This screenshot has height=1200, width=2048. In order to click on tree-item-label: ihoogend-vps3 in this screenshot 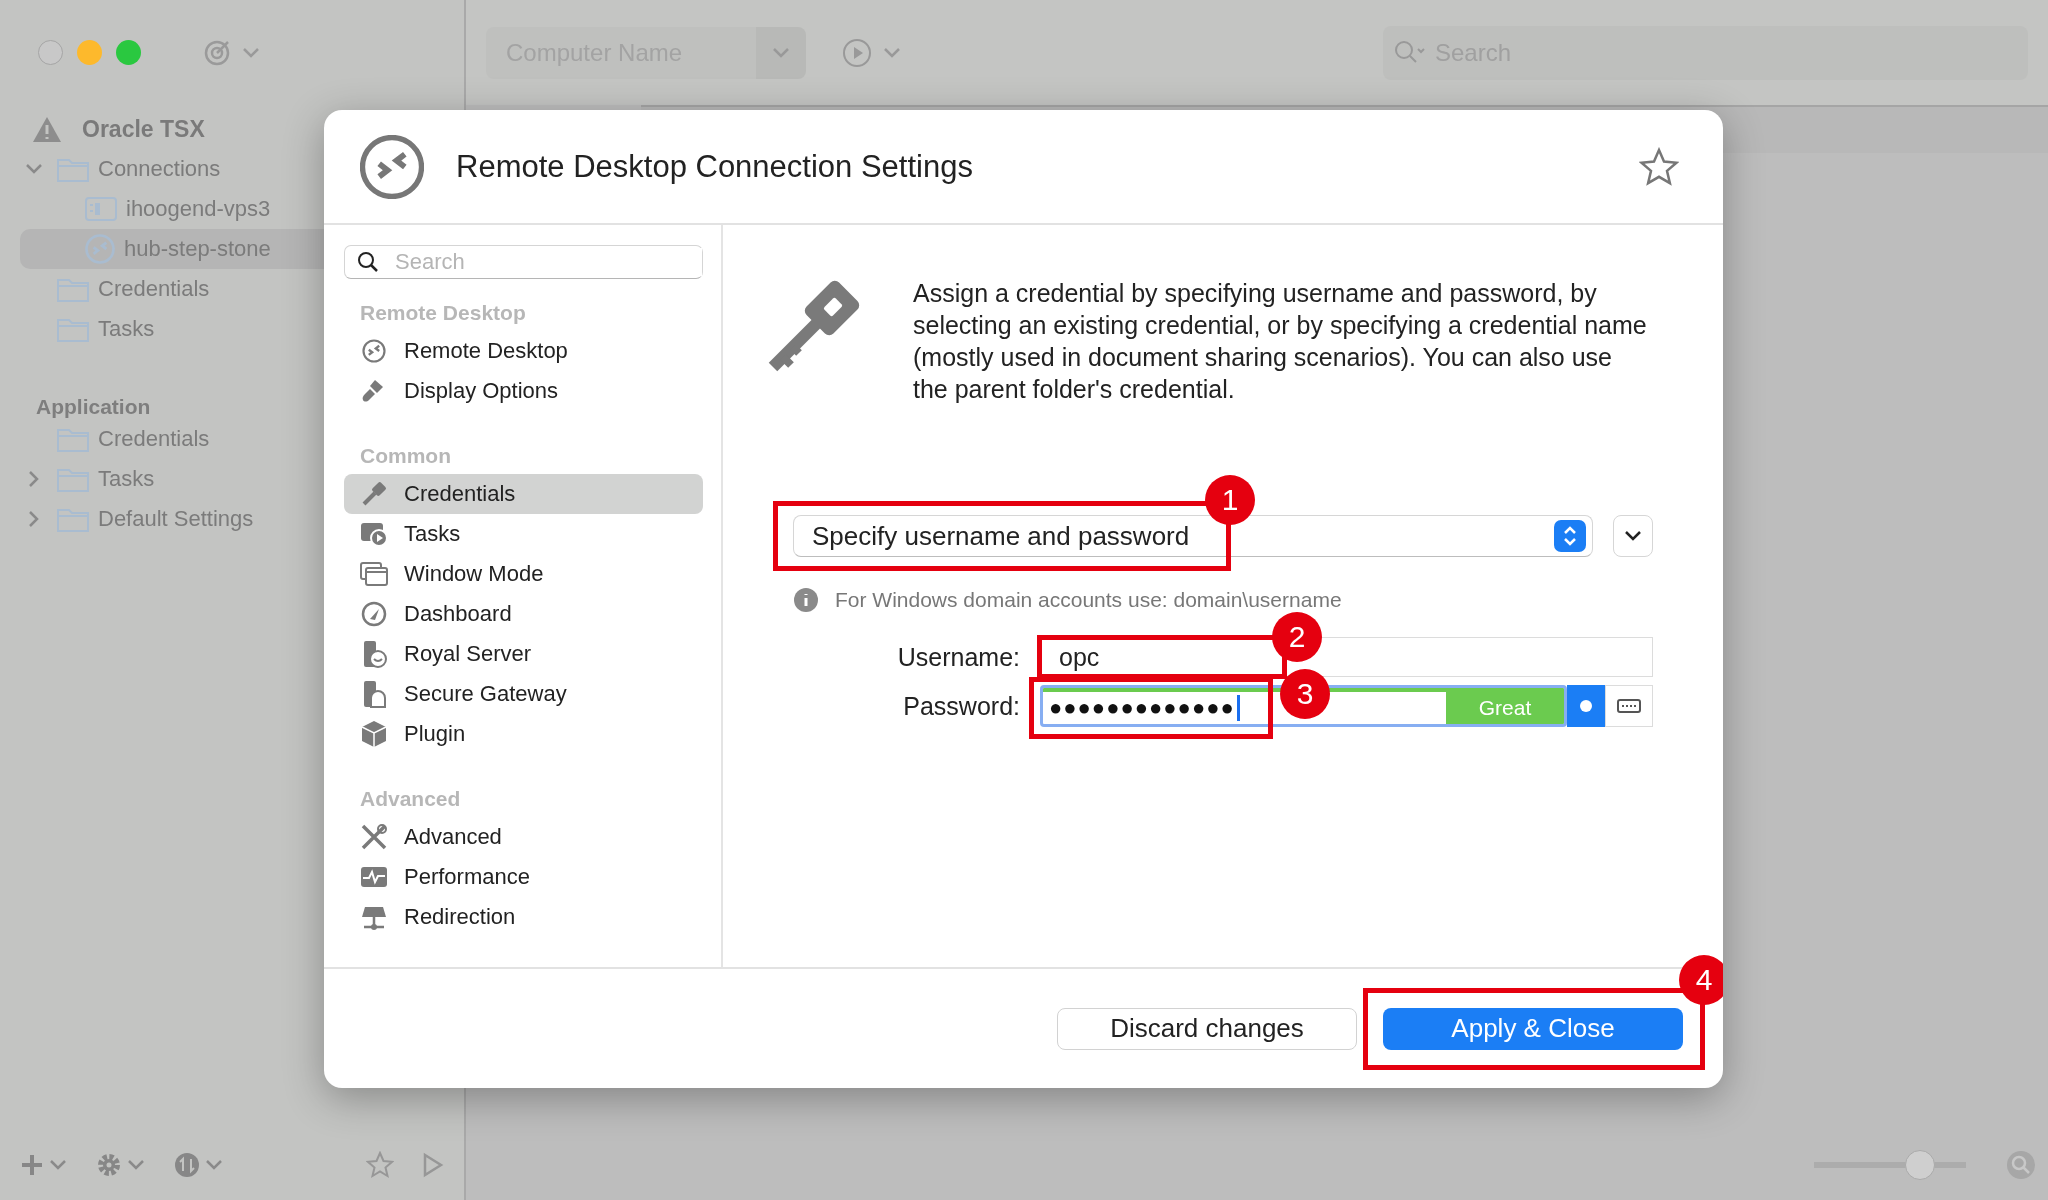, I will do `click(198, 209)`.